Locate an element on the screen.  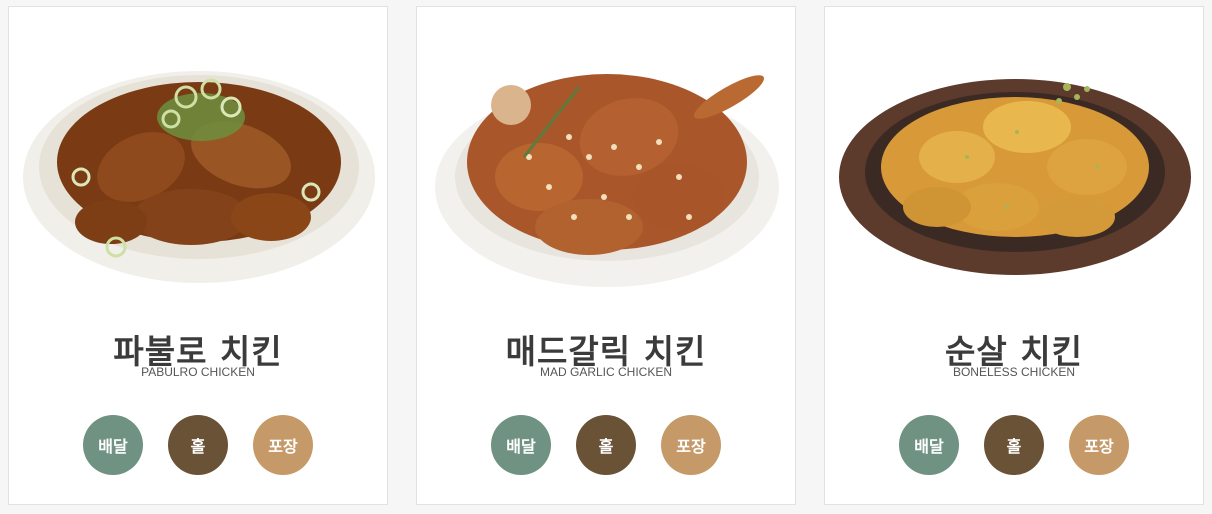
menu-subtitle: PABULRO CHICKEN is located at coordinates (198, 372).